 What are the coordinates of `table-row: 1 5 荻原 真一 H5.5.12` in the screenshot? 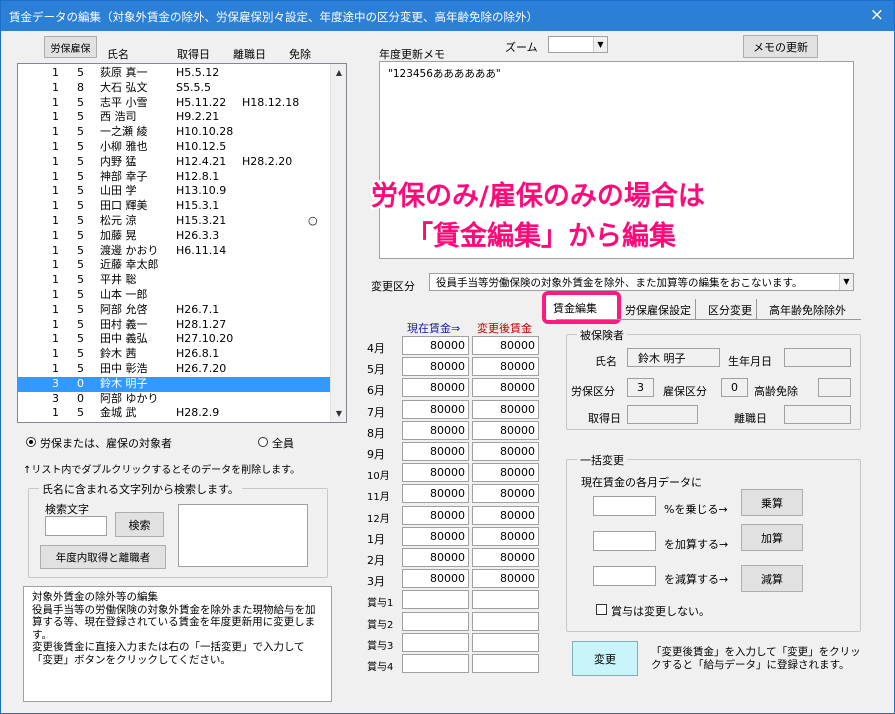 It's located at (175, 73).